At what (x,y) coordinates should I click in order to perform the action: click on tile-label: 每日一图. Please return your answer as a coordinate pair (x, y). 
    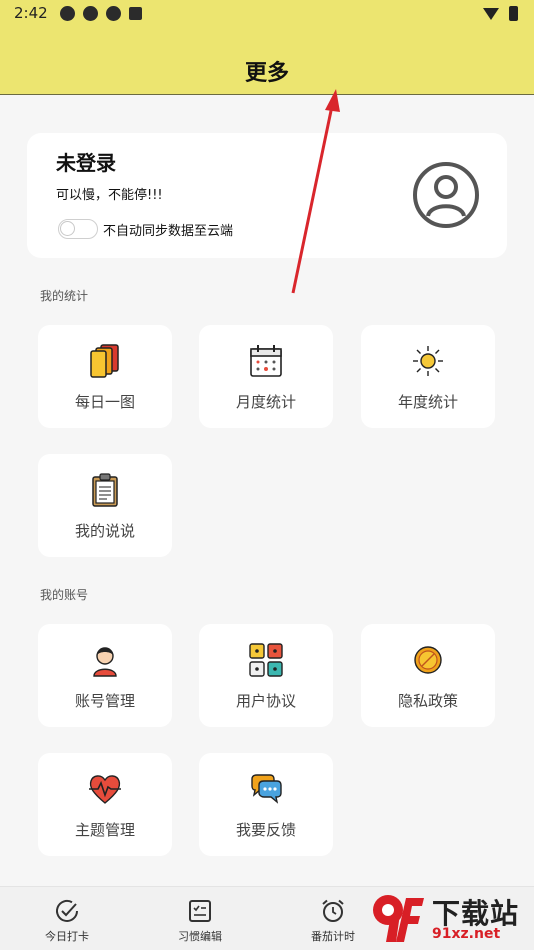
    Looking at the image, I should click on (104, 402).